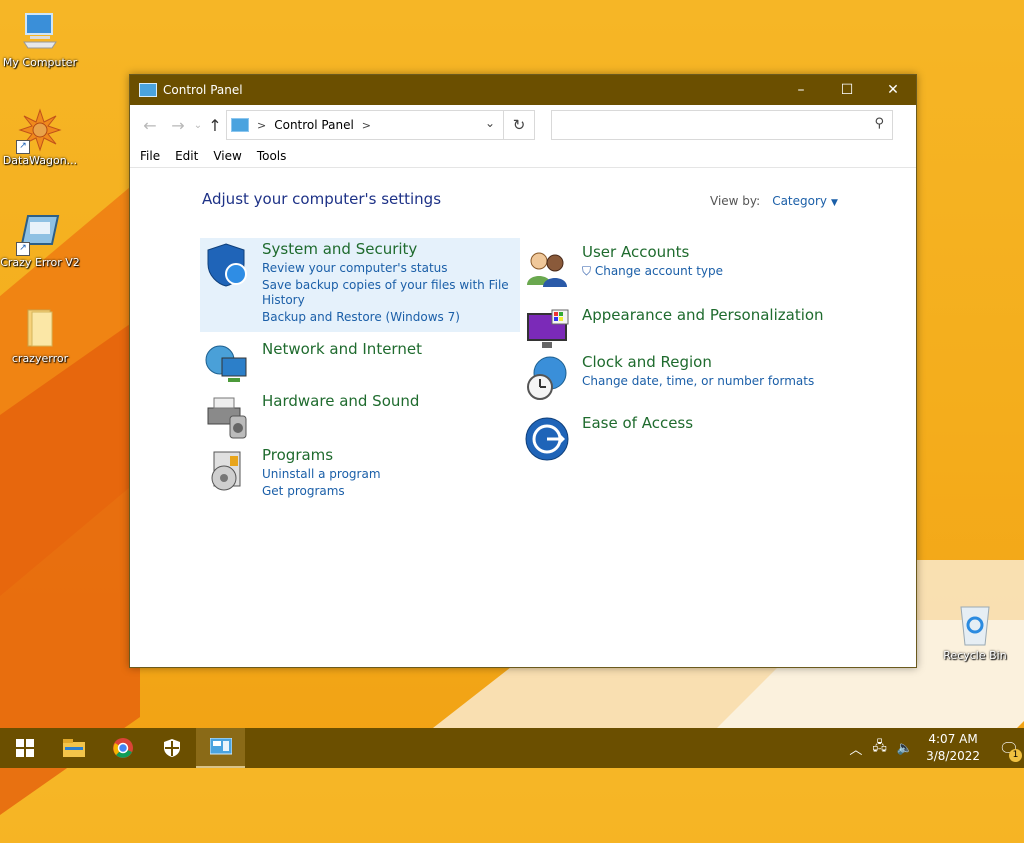 Image resolution: width=1024 pixels, height=843 pixels. I want to click on link-change-date-time: Change date, time, or number formats, so click(698, 381).